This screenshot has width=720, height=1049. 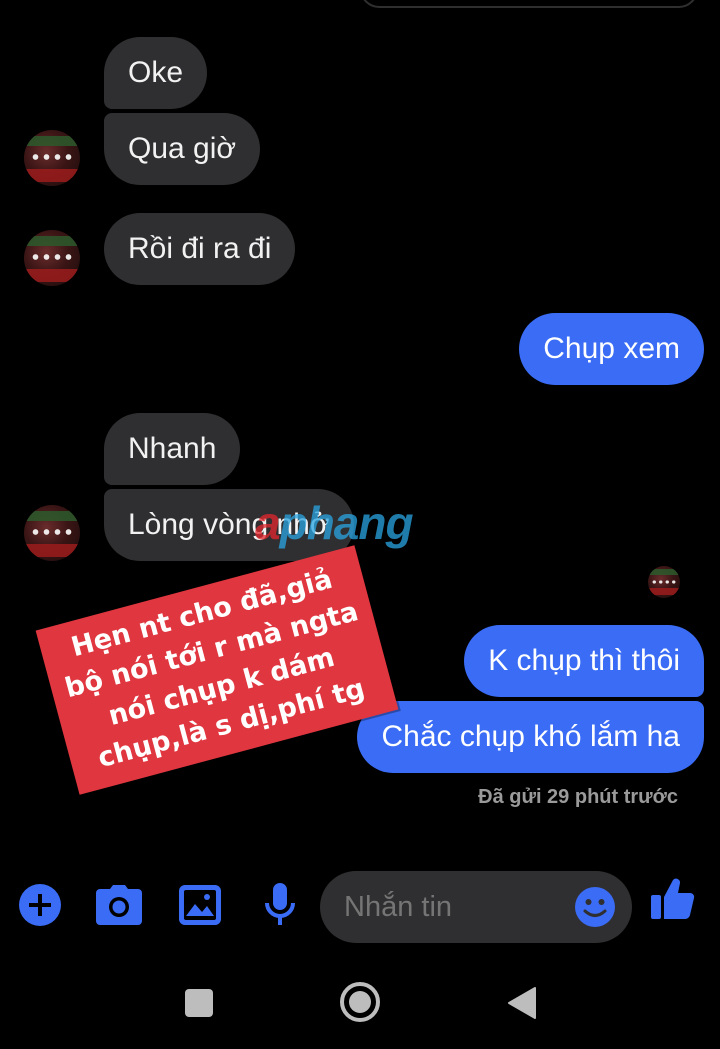 I want to click on square-icon, so click(x=199, y=1003).